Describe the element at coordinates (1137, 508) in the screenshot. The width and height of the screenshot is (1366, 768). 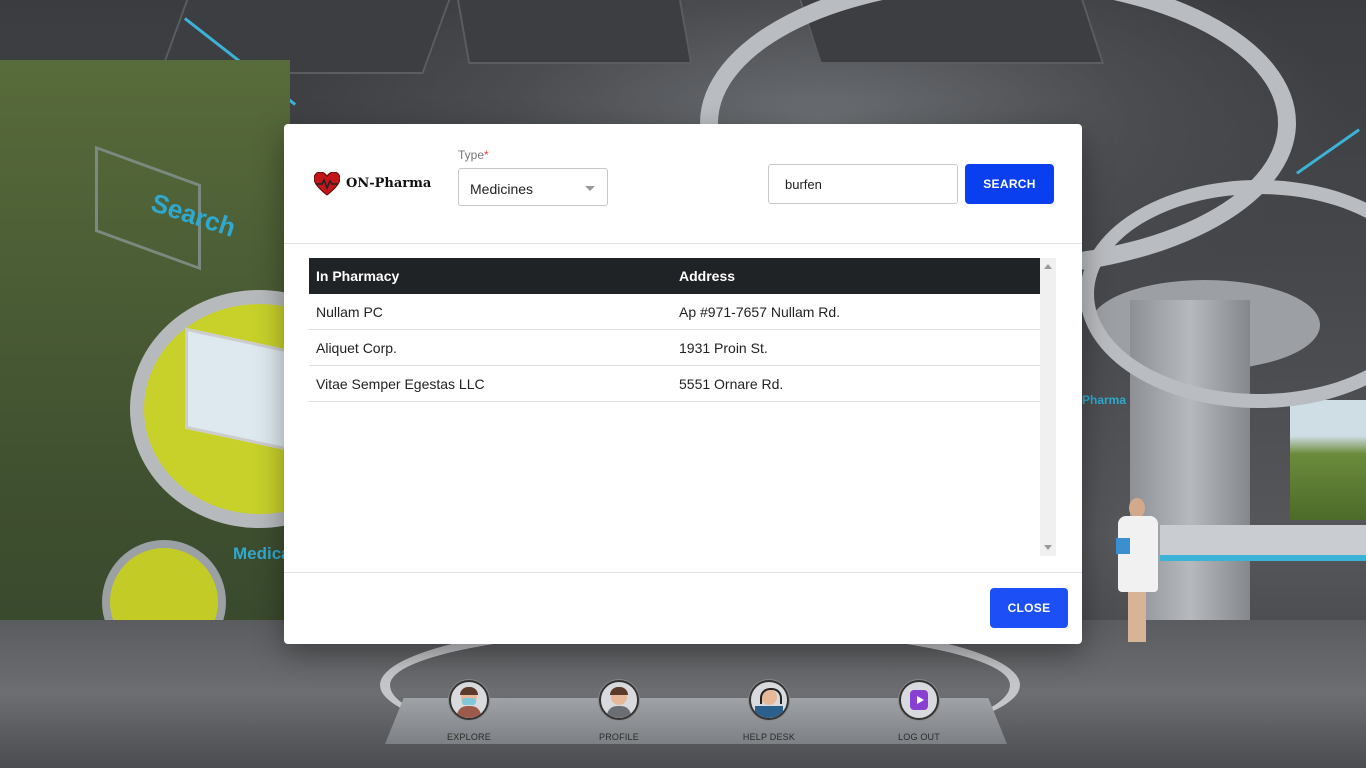
I see `avatar-head` at that location.